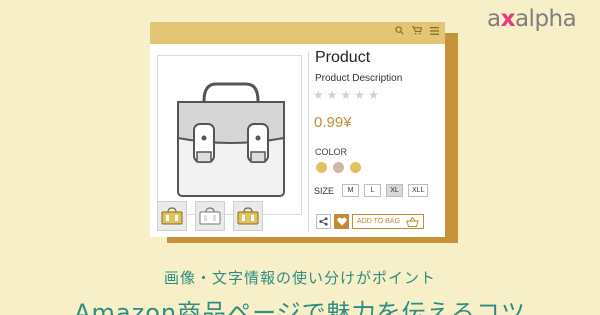 Image resolution: width=600 pixels, height=315 pixels. Describe the element at coordinates (308, 142) in the screenshot. I see `divider` at that location.